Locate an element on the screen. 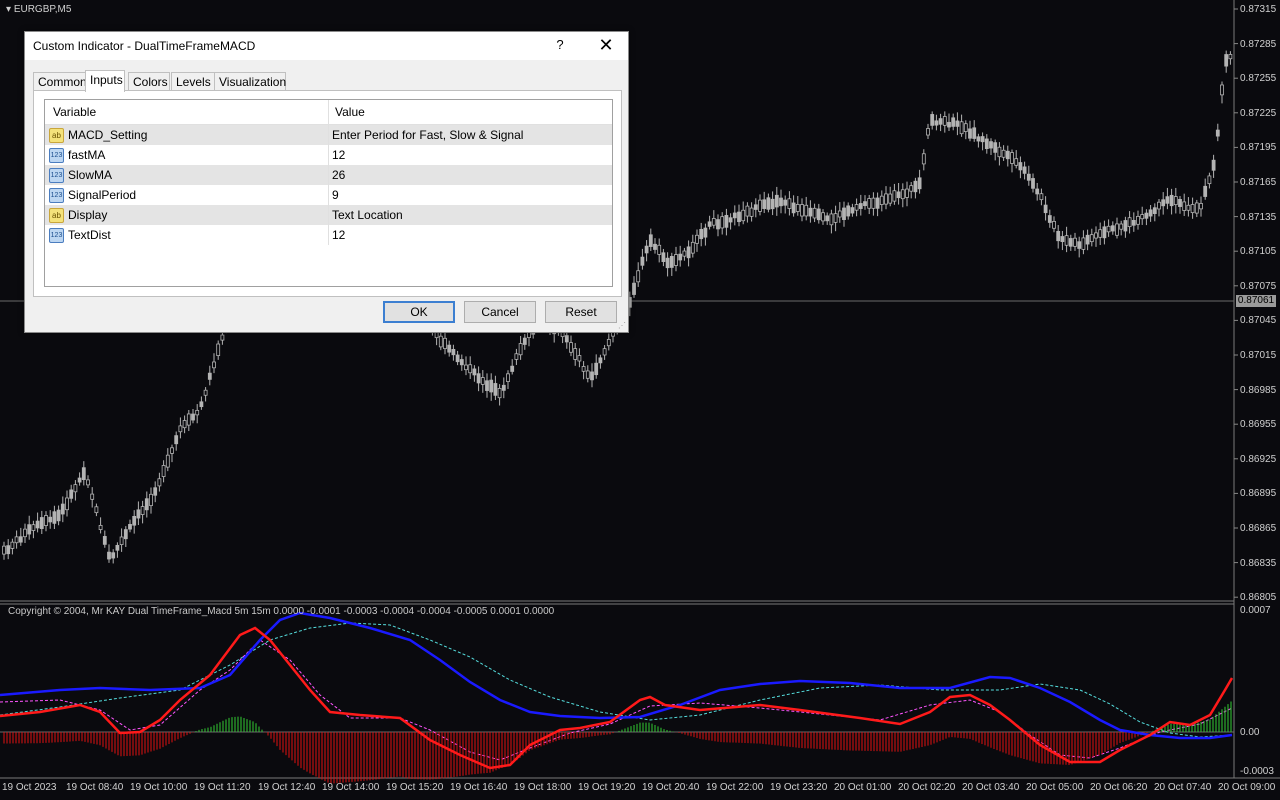 This screenshot has height=800, width=1280. close-icon: ✕ is located at coordinates (606, 45).